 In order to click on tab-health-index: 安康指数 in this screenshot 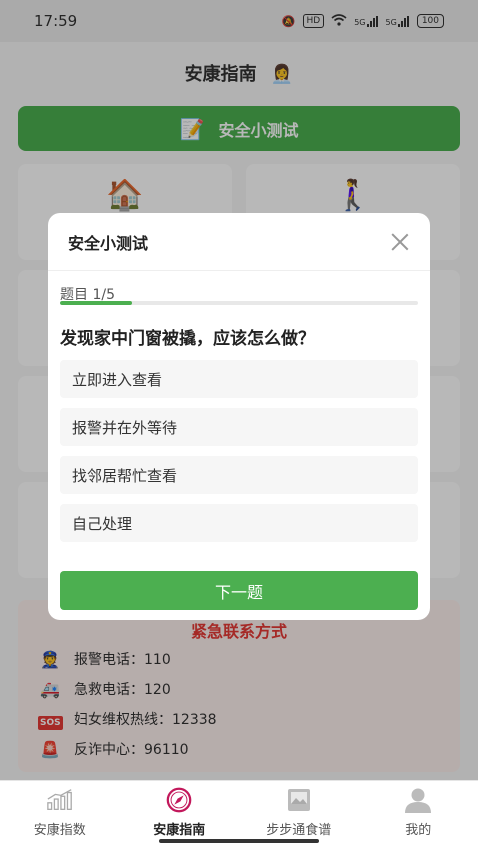, I will do `click(60, 815)`.